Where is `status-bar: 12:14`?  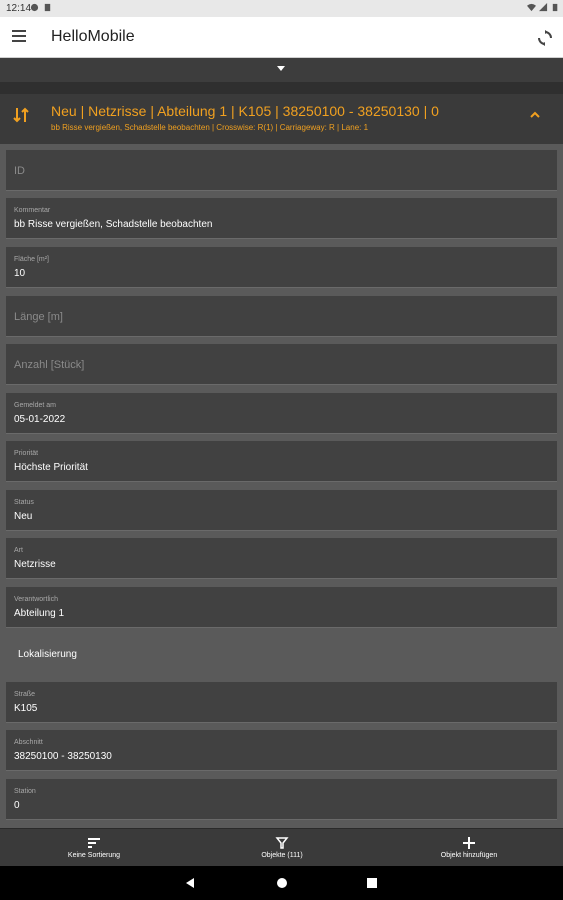
status-bar: 12:14 is located at coordinates (281, 8).